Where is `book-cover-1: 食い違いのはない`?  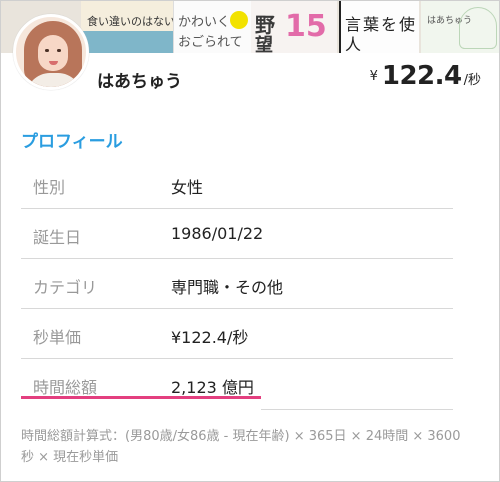 book-cover-1: 食い違いのはない is located at coordinates (127, 27).